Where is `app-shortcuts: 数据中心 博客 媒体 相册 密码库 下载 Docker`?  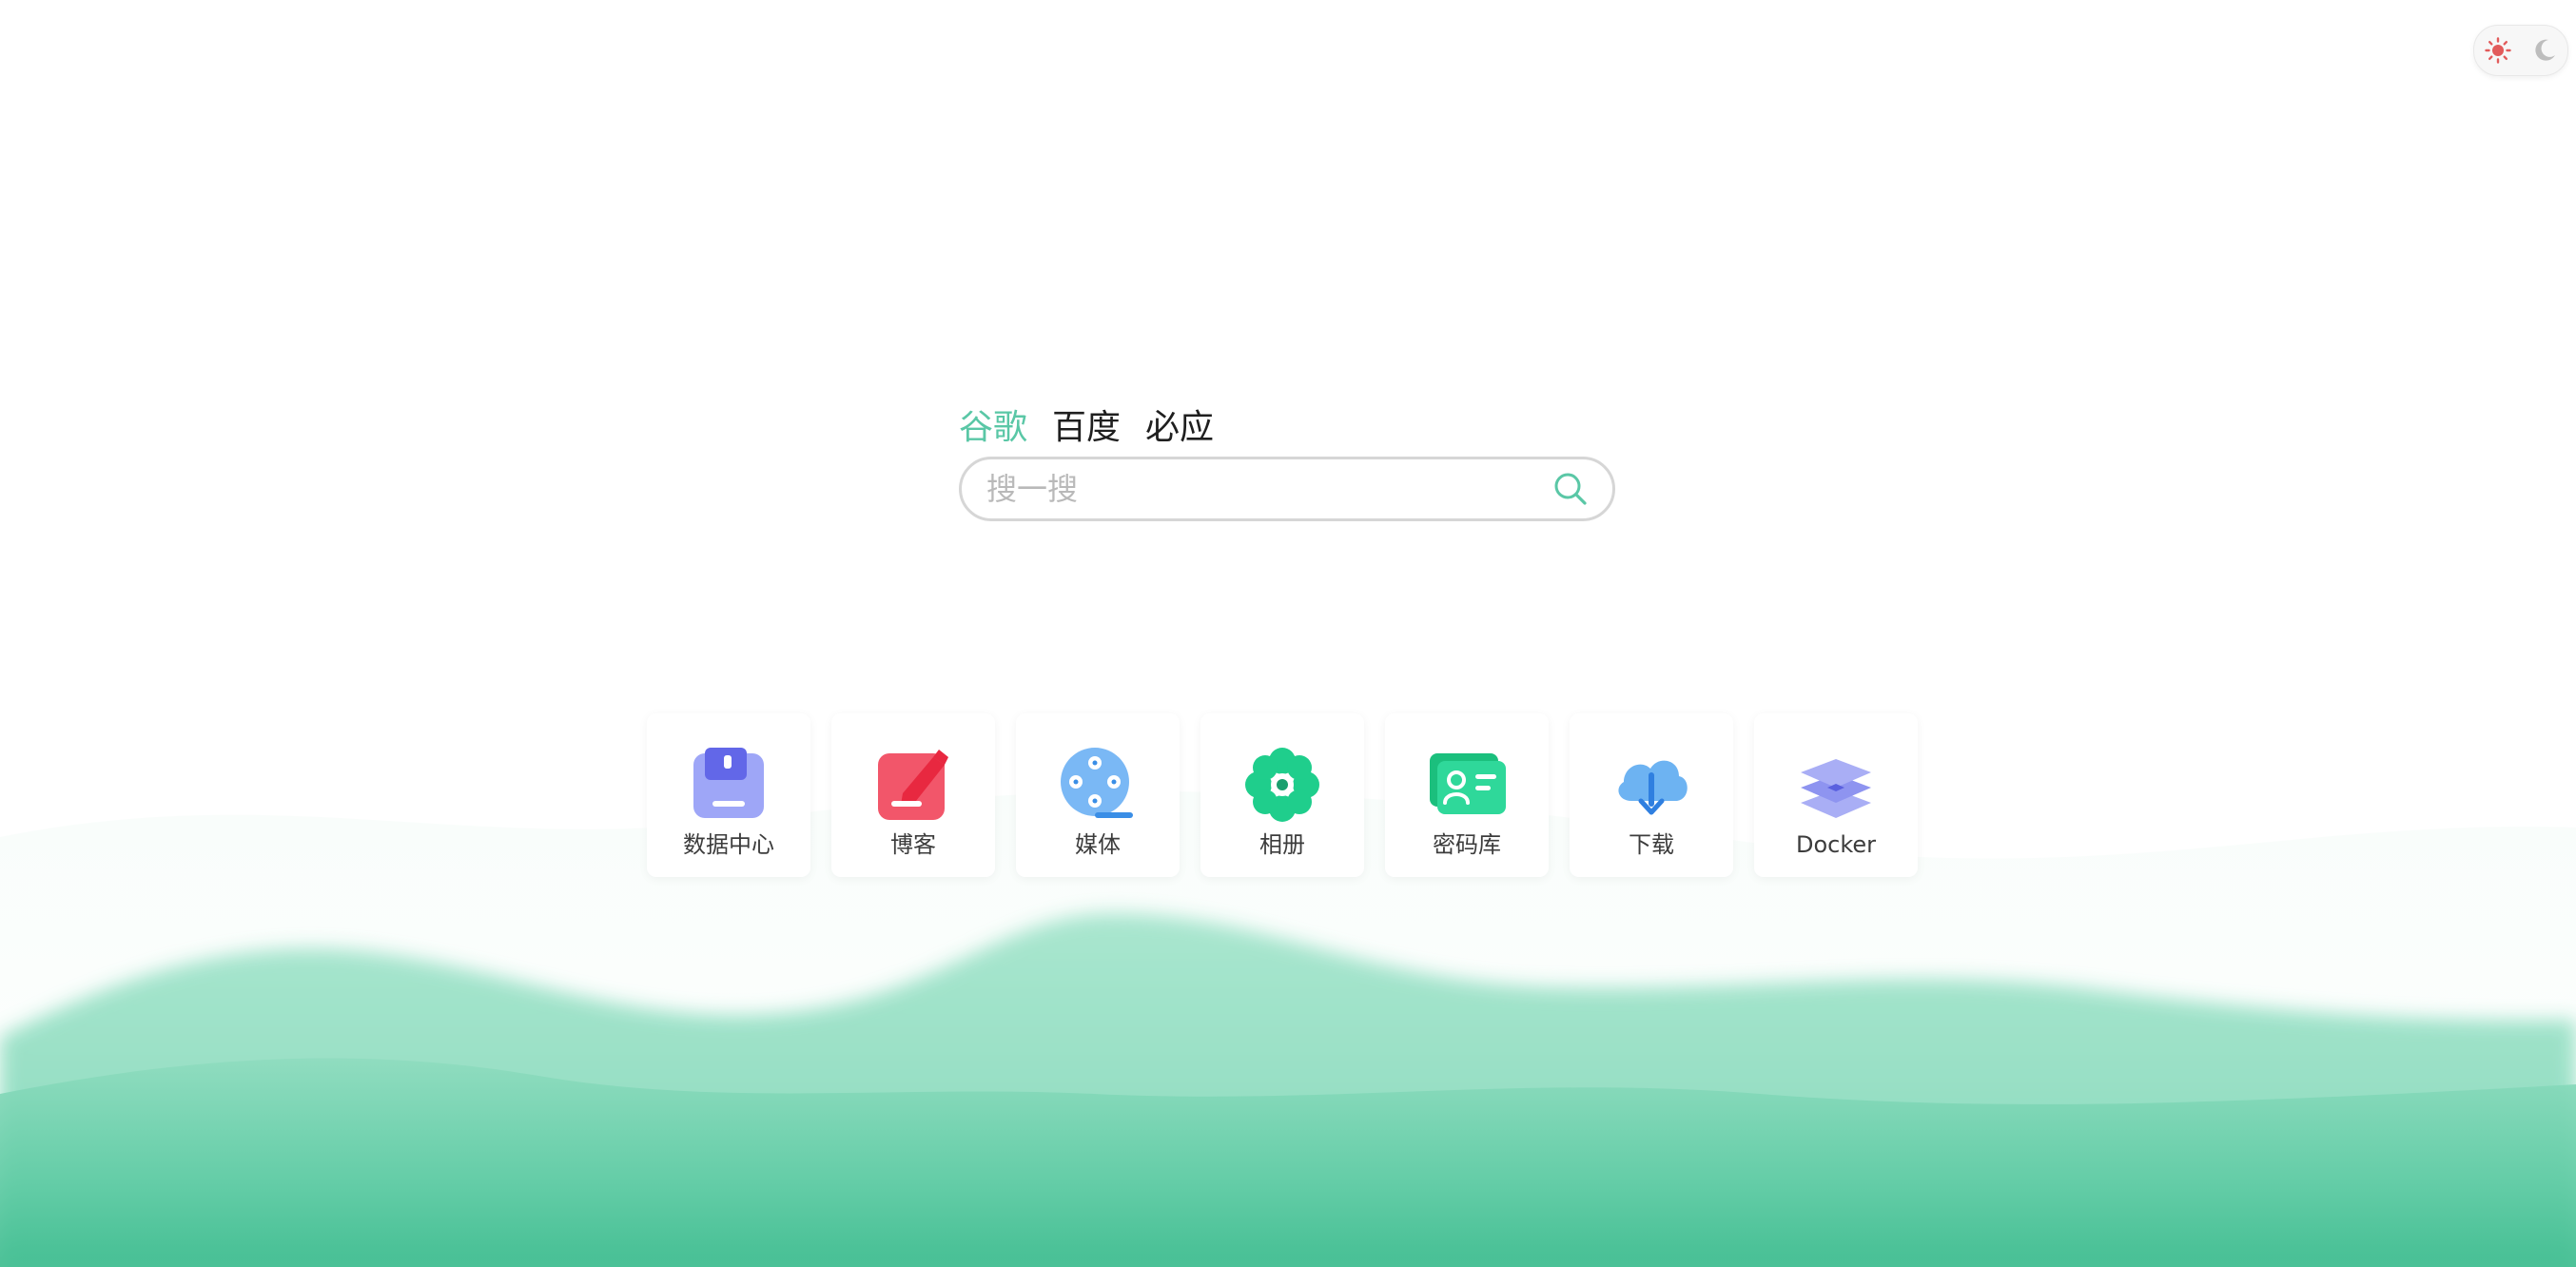
app-shortcuts: 数据中心 博客 媒体 相册 密码库 下载 Docker is located at coordinates (1282, 795).